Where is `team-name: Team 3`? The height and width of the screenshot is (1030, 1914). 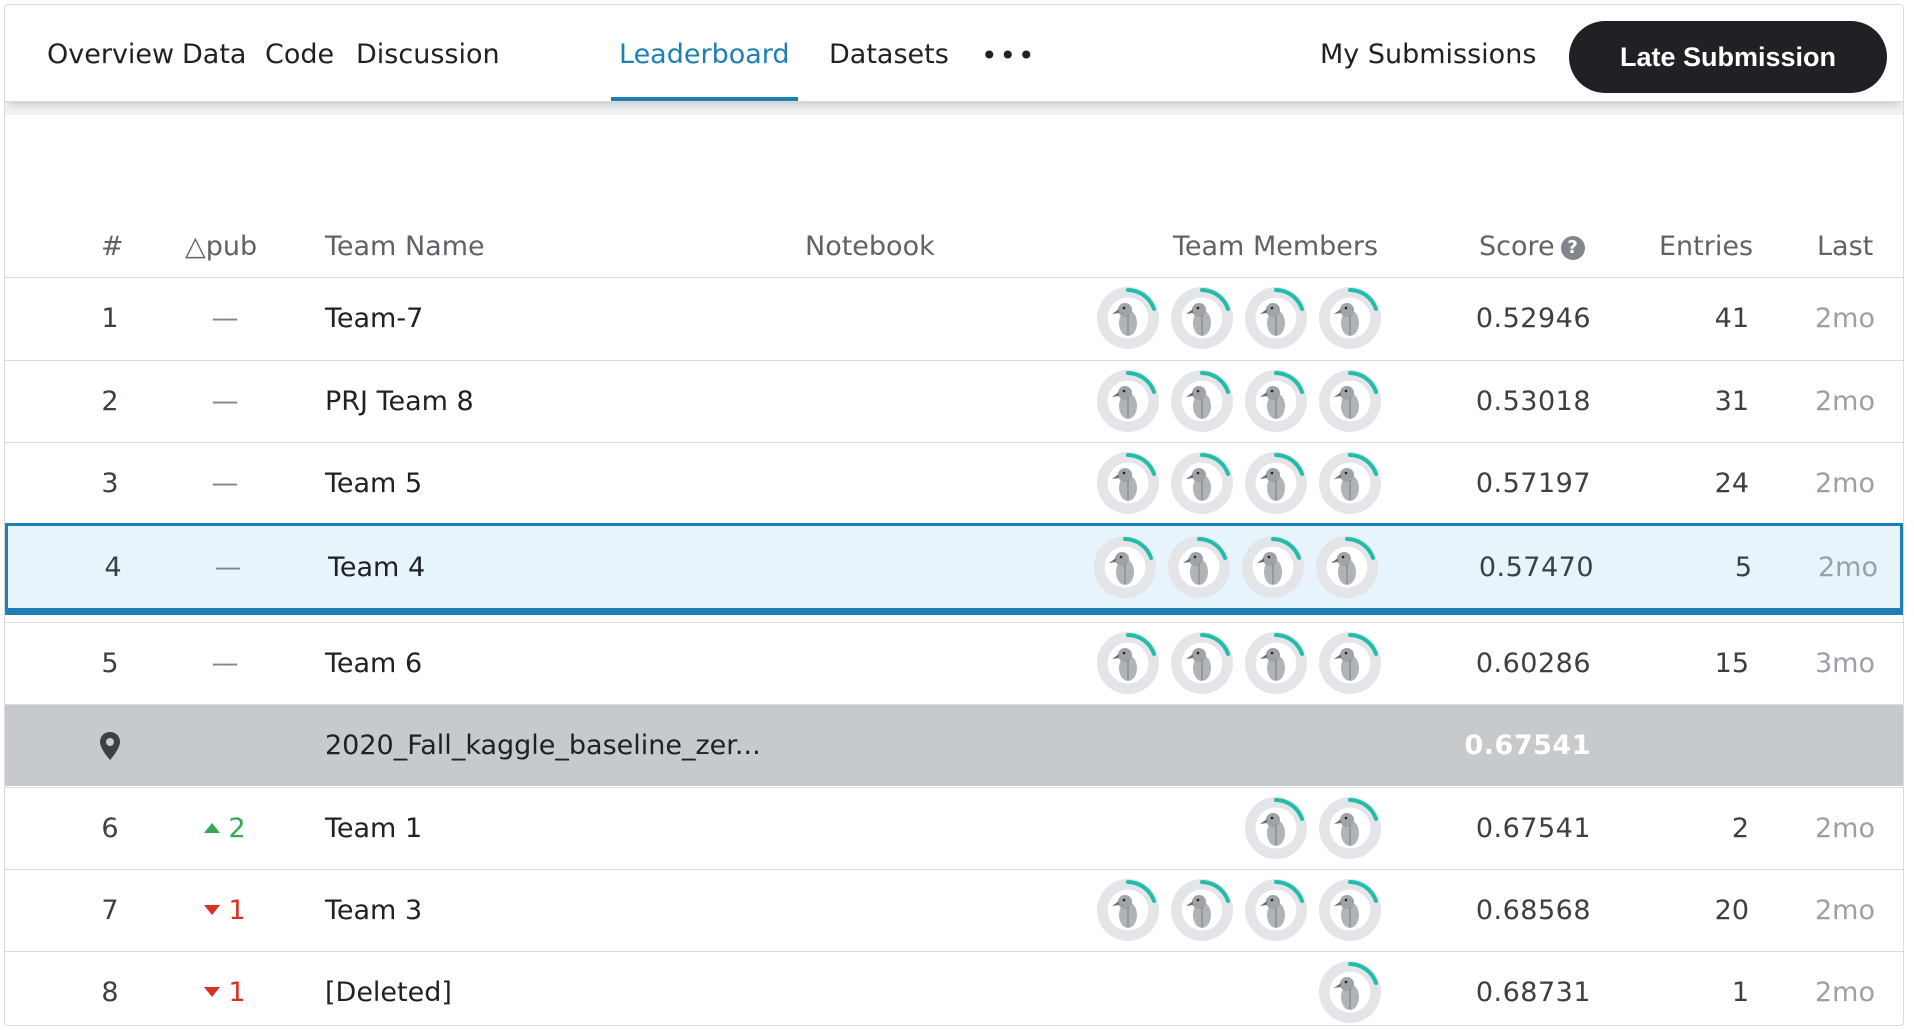 team-name: Team 3 is located at coordinates (373, 910).